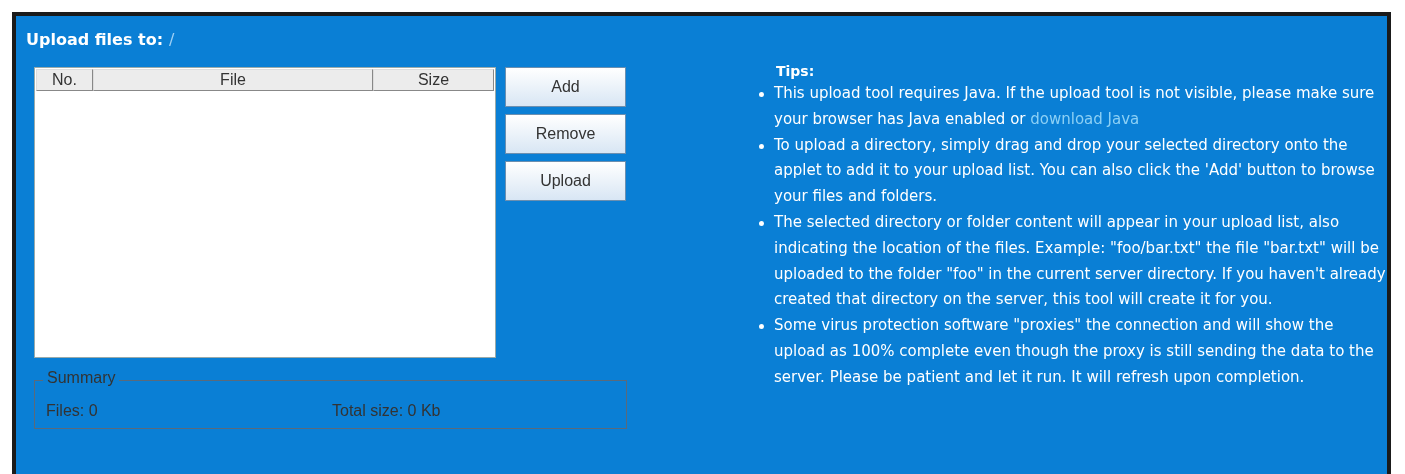  What do you see at coordinates (565, 134) in the screenshot?
I see `action-button: Remove` at bounding box center [565, 134].